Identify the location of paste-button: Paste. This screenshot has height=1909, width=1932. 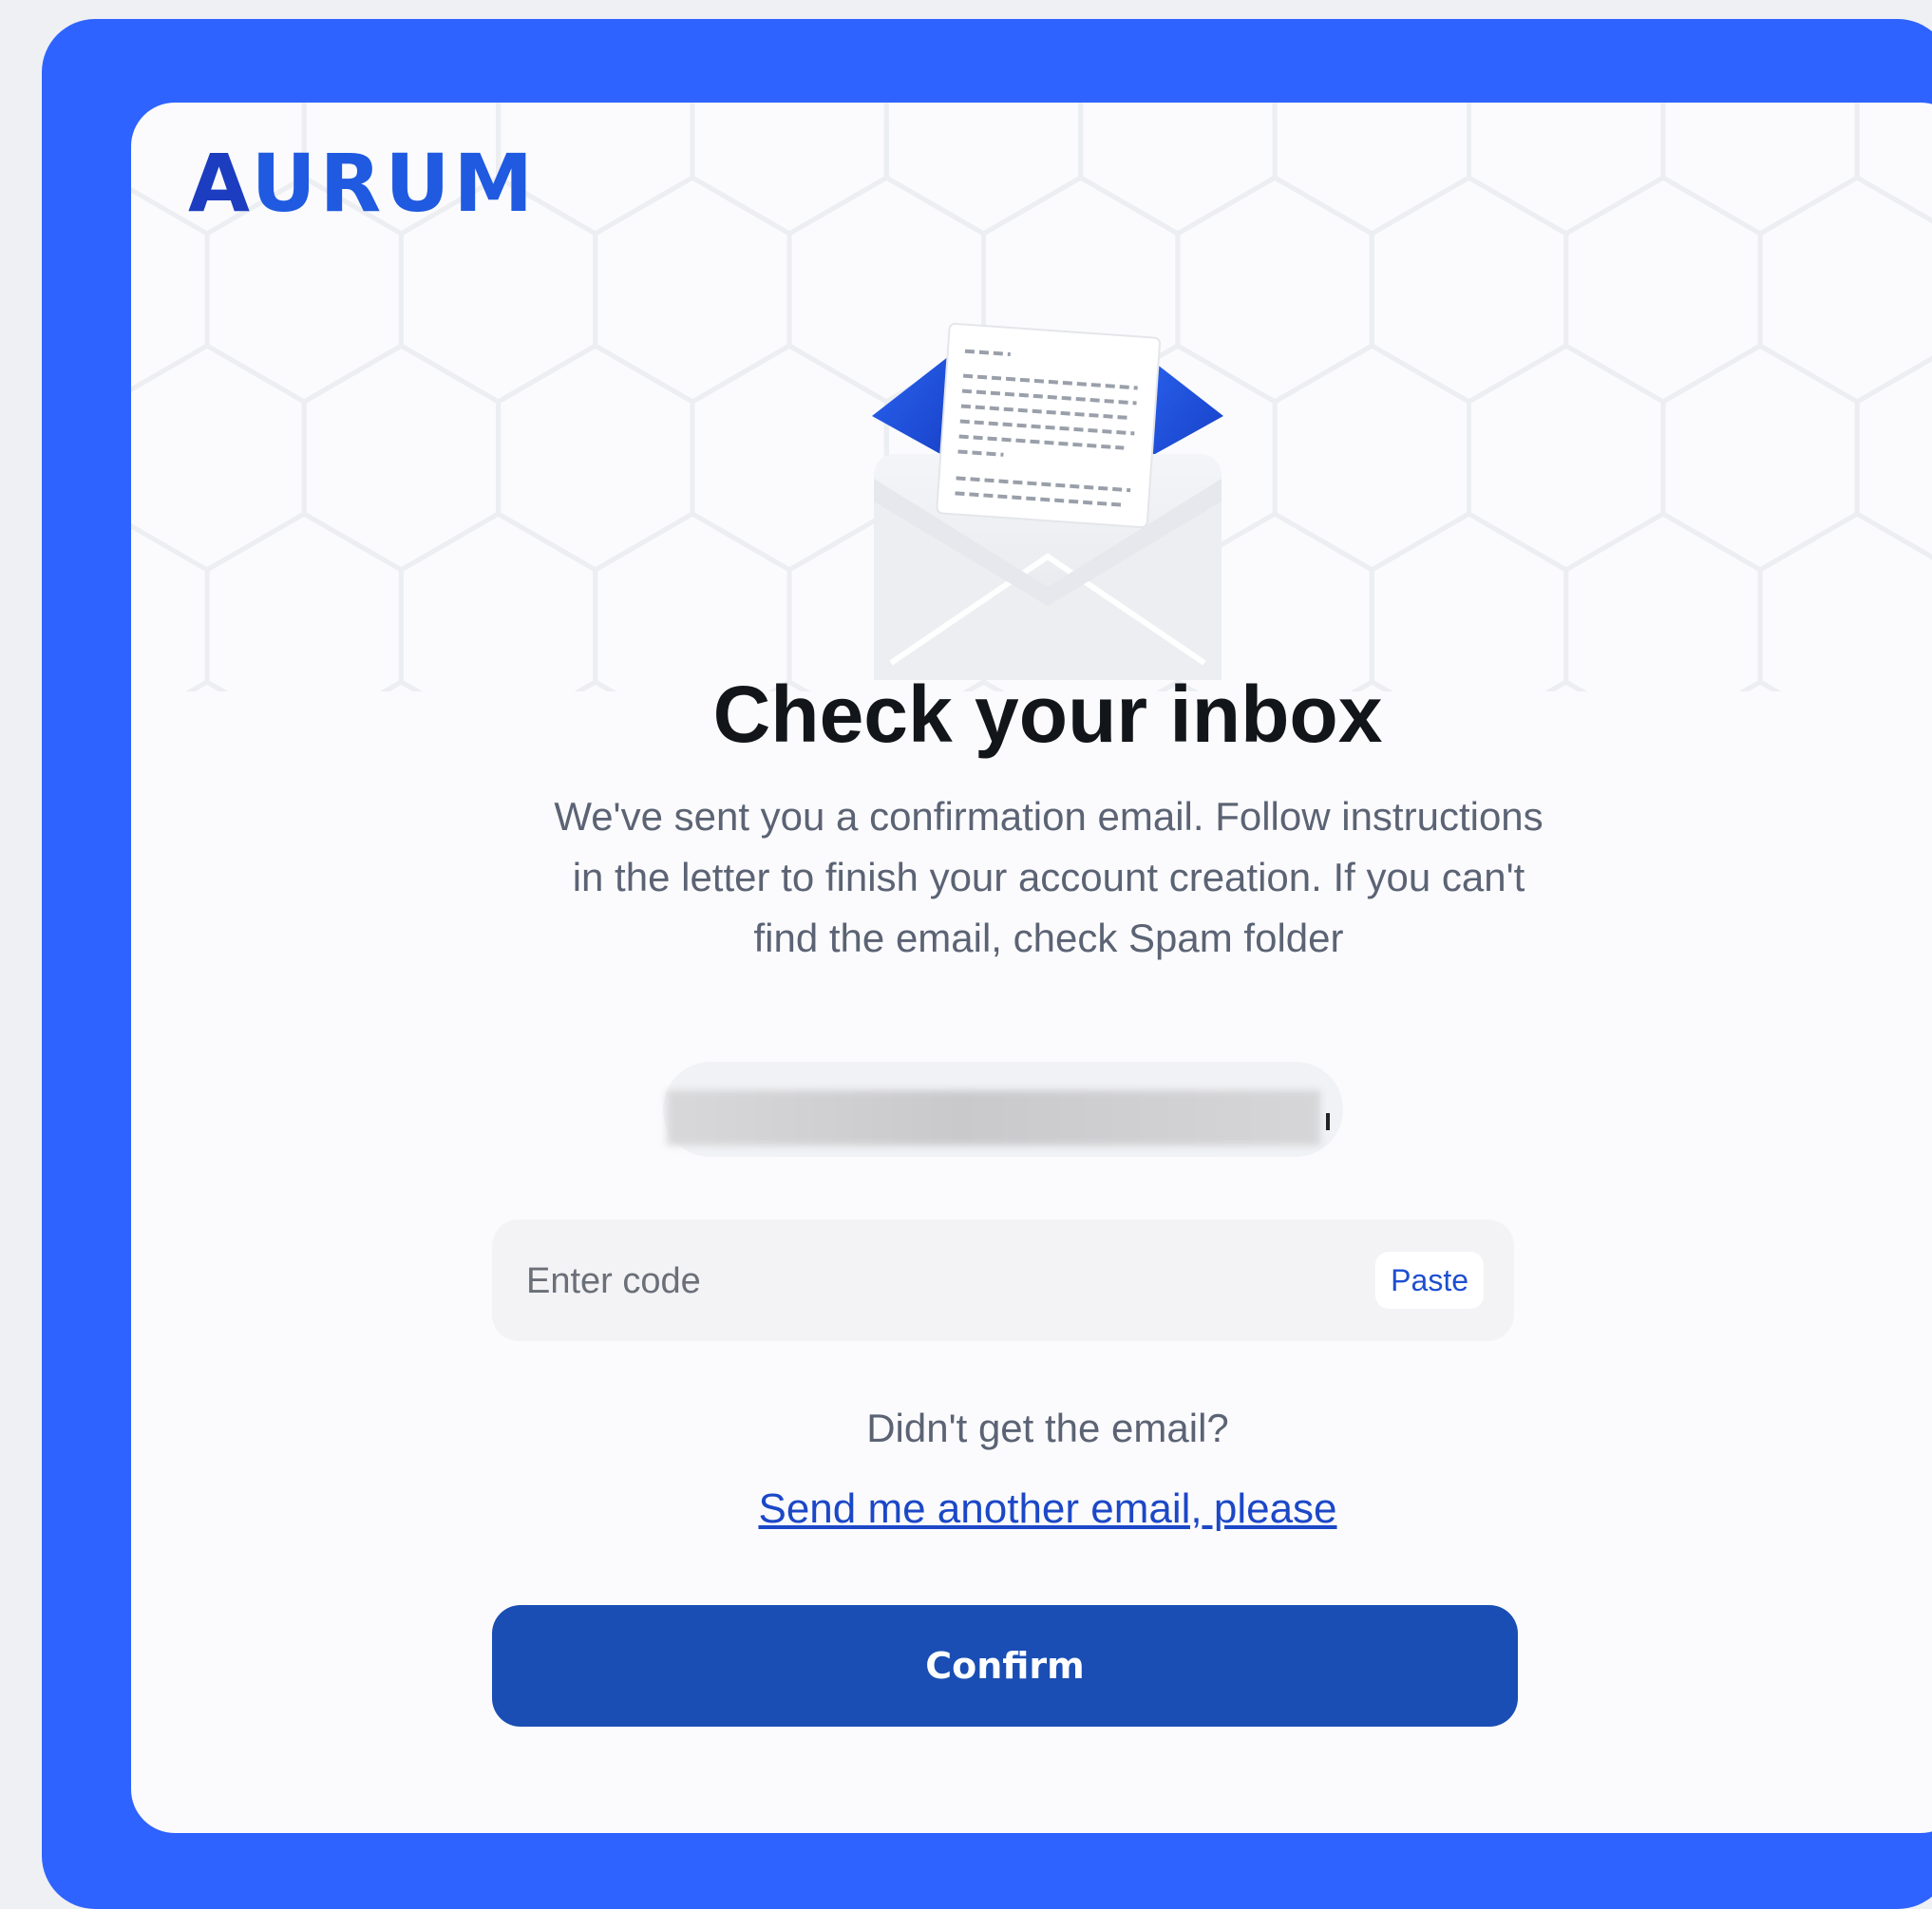
(1429, 1280).